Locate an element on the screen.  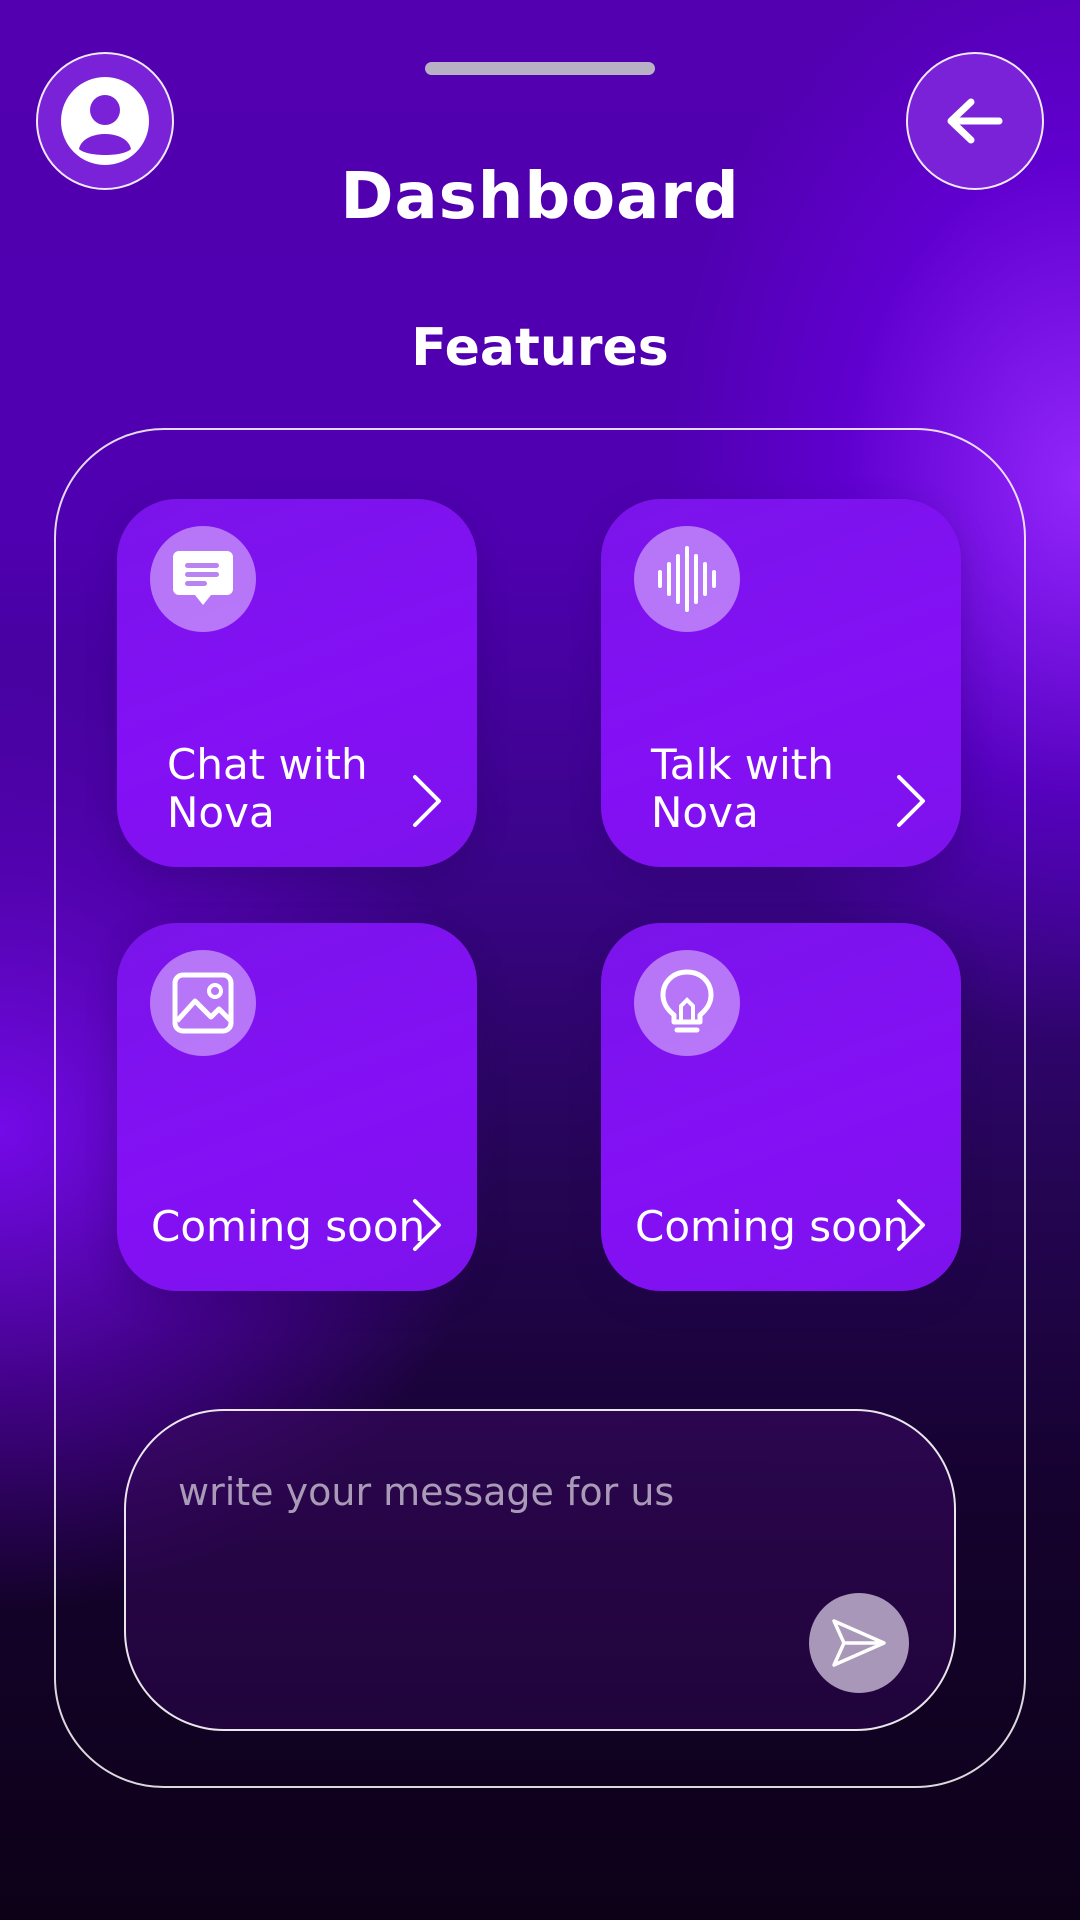
message-composer is located at coordinates (540, 1570).